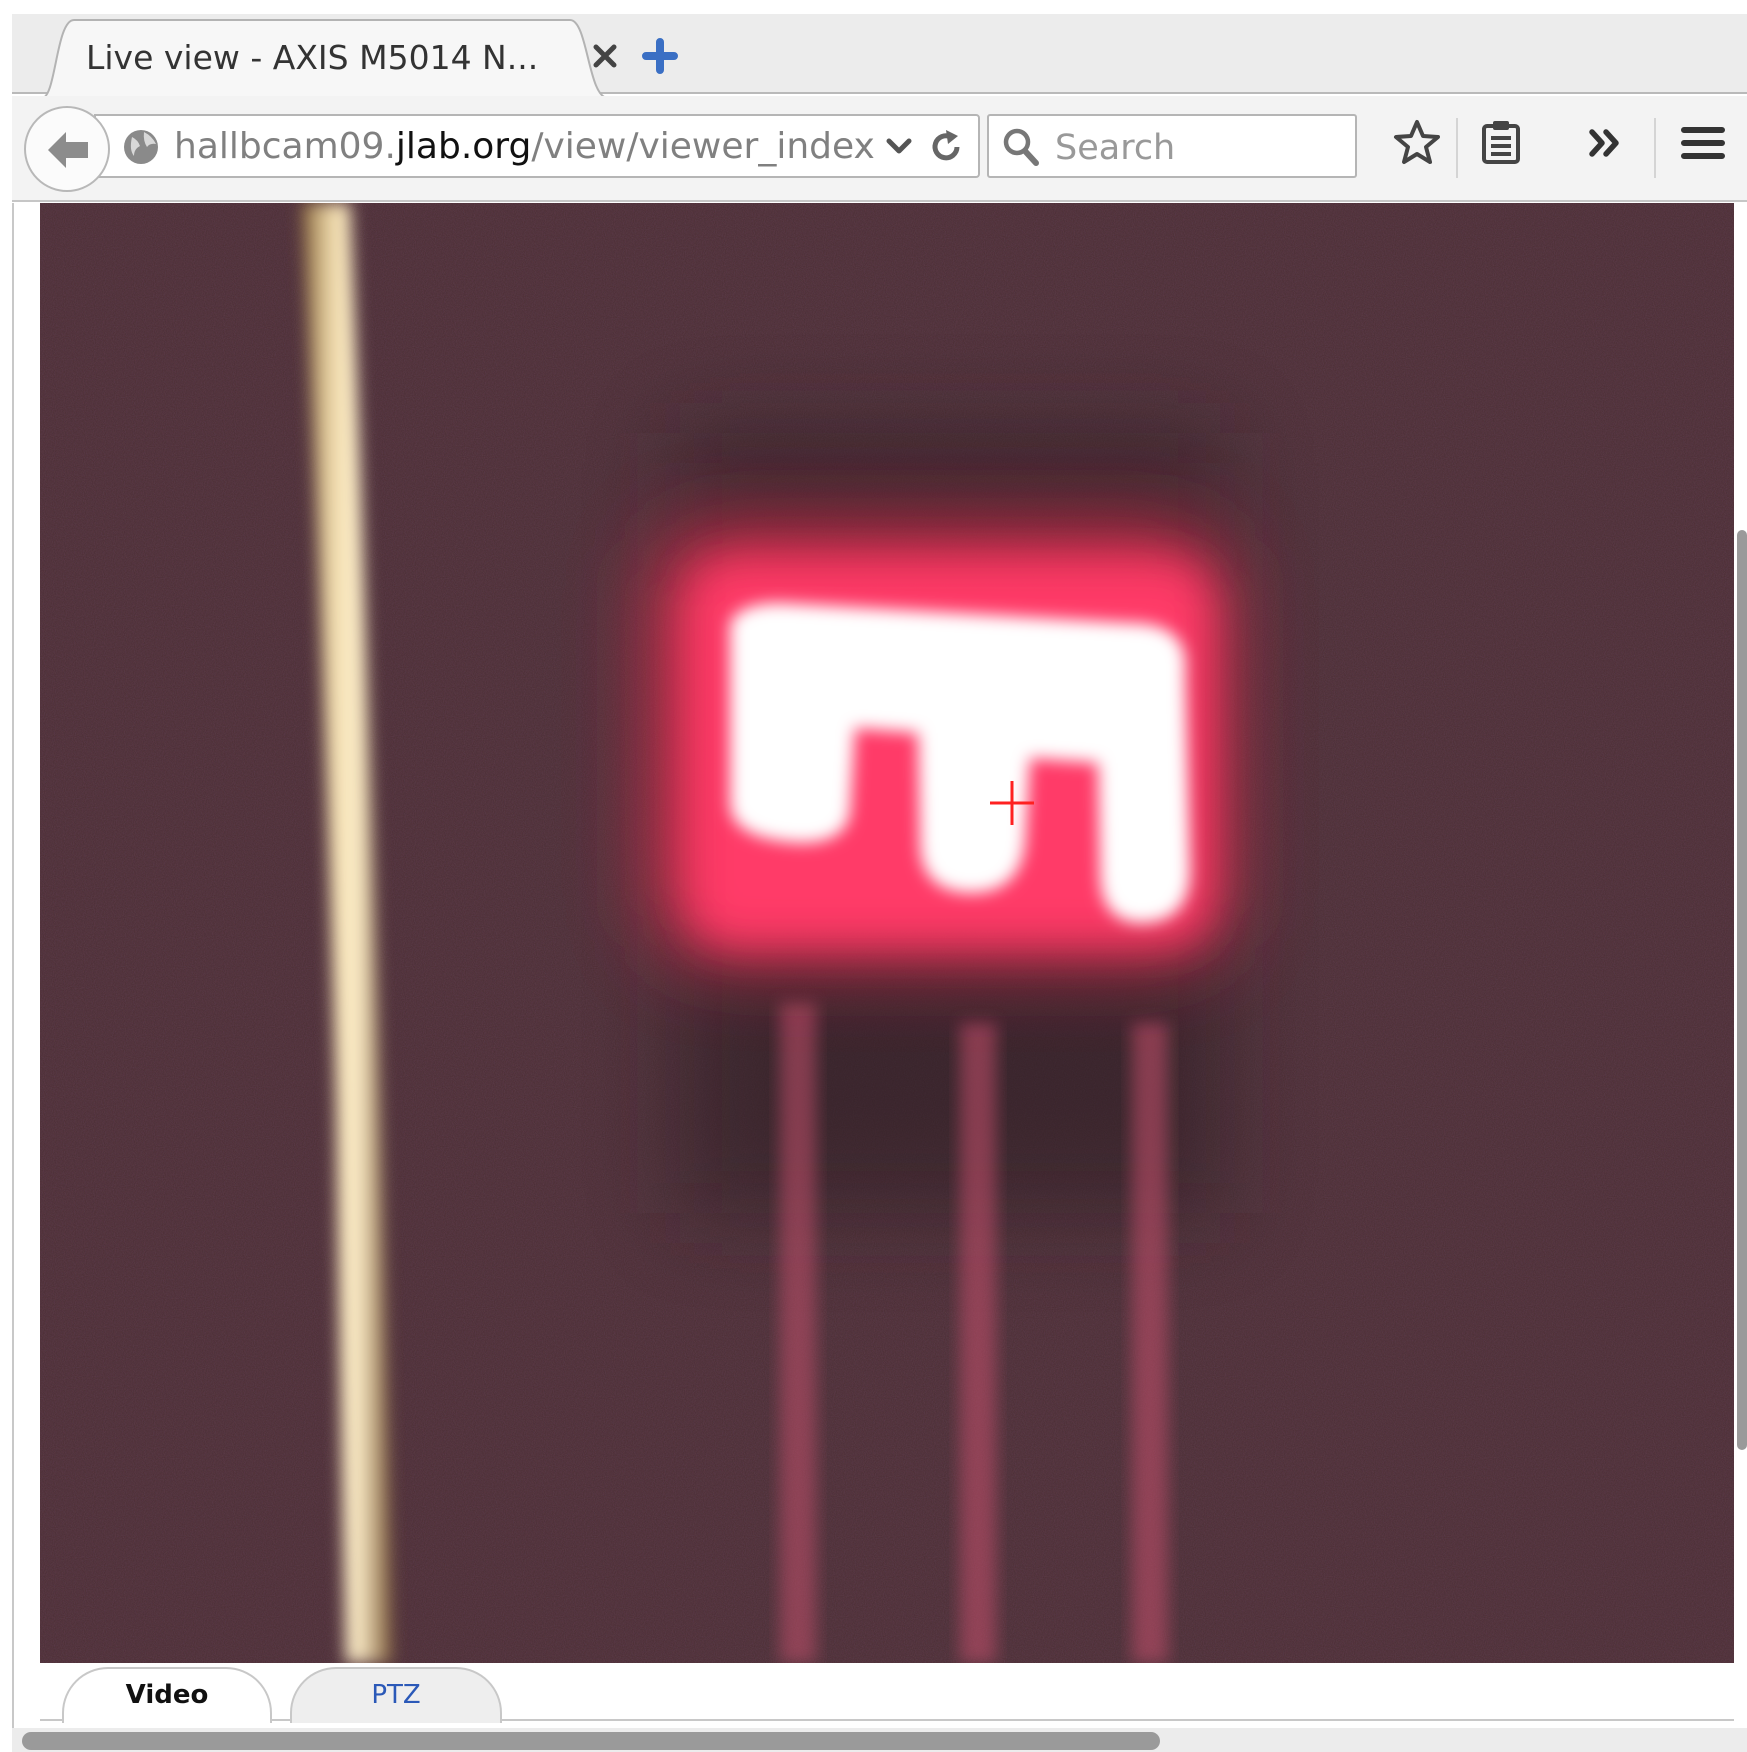 Image resolution: width=1747 pixels, height=1752 pixels. I want to click on search-bar: Search, so click(1172, 146).